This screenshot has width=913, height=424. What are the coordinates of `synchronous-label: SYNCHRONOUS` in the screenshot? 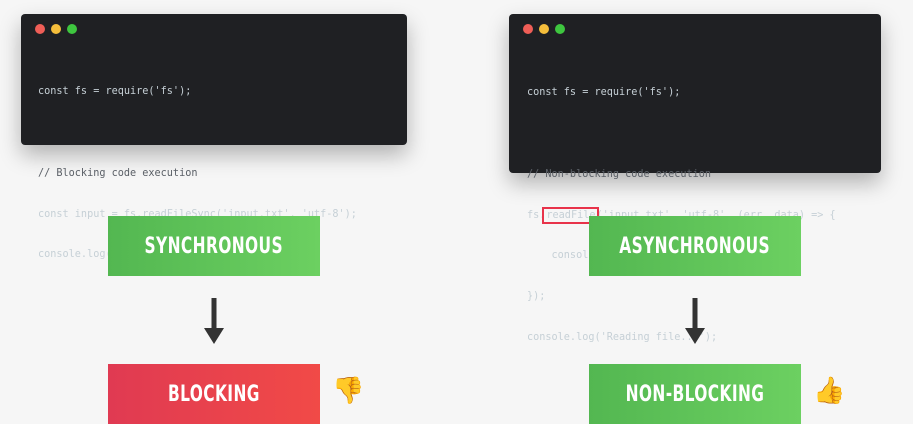 It's located at (214, 246).